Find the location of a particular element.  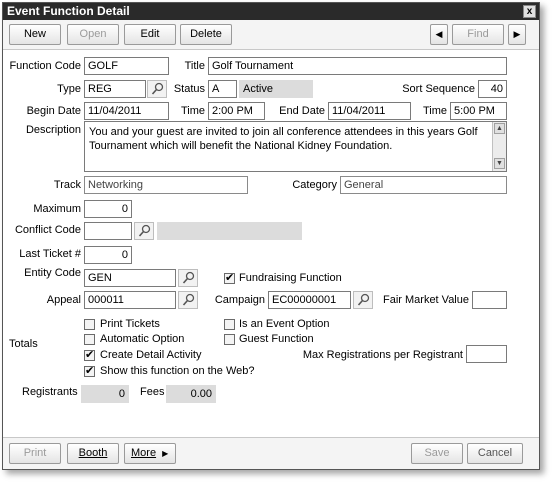

booth-button: Booth is located at coordinates (93, 453).